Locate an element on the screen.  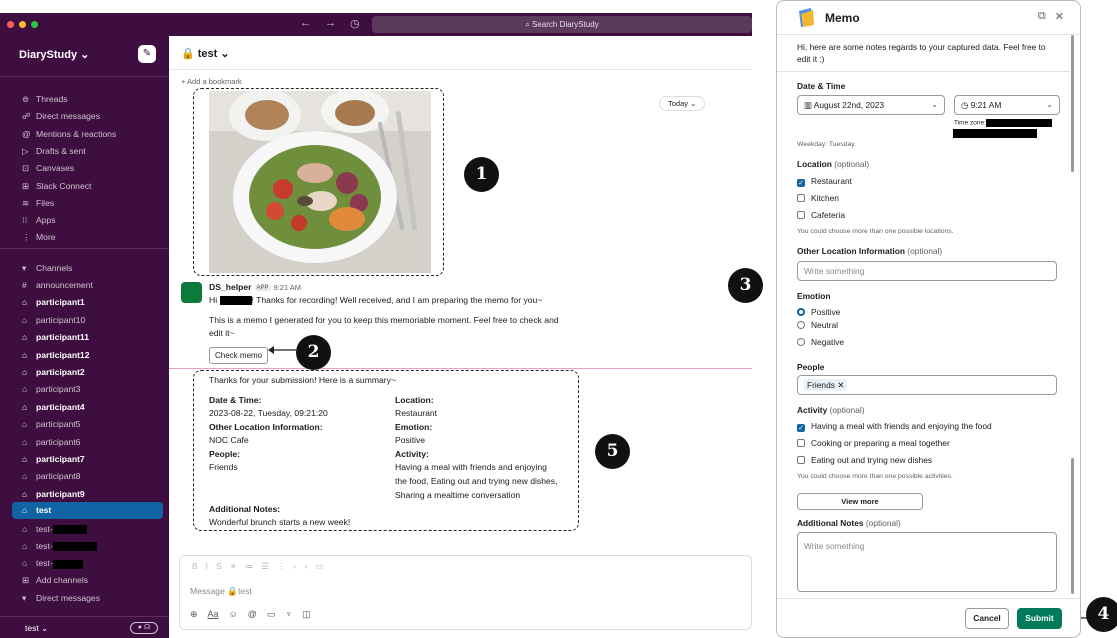
nav-label: Files is located at coordinates (45, 202).